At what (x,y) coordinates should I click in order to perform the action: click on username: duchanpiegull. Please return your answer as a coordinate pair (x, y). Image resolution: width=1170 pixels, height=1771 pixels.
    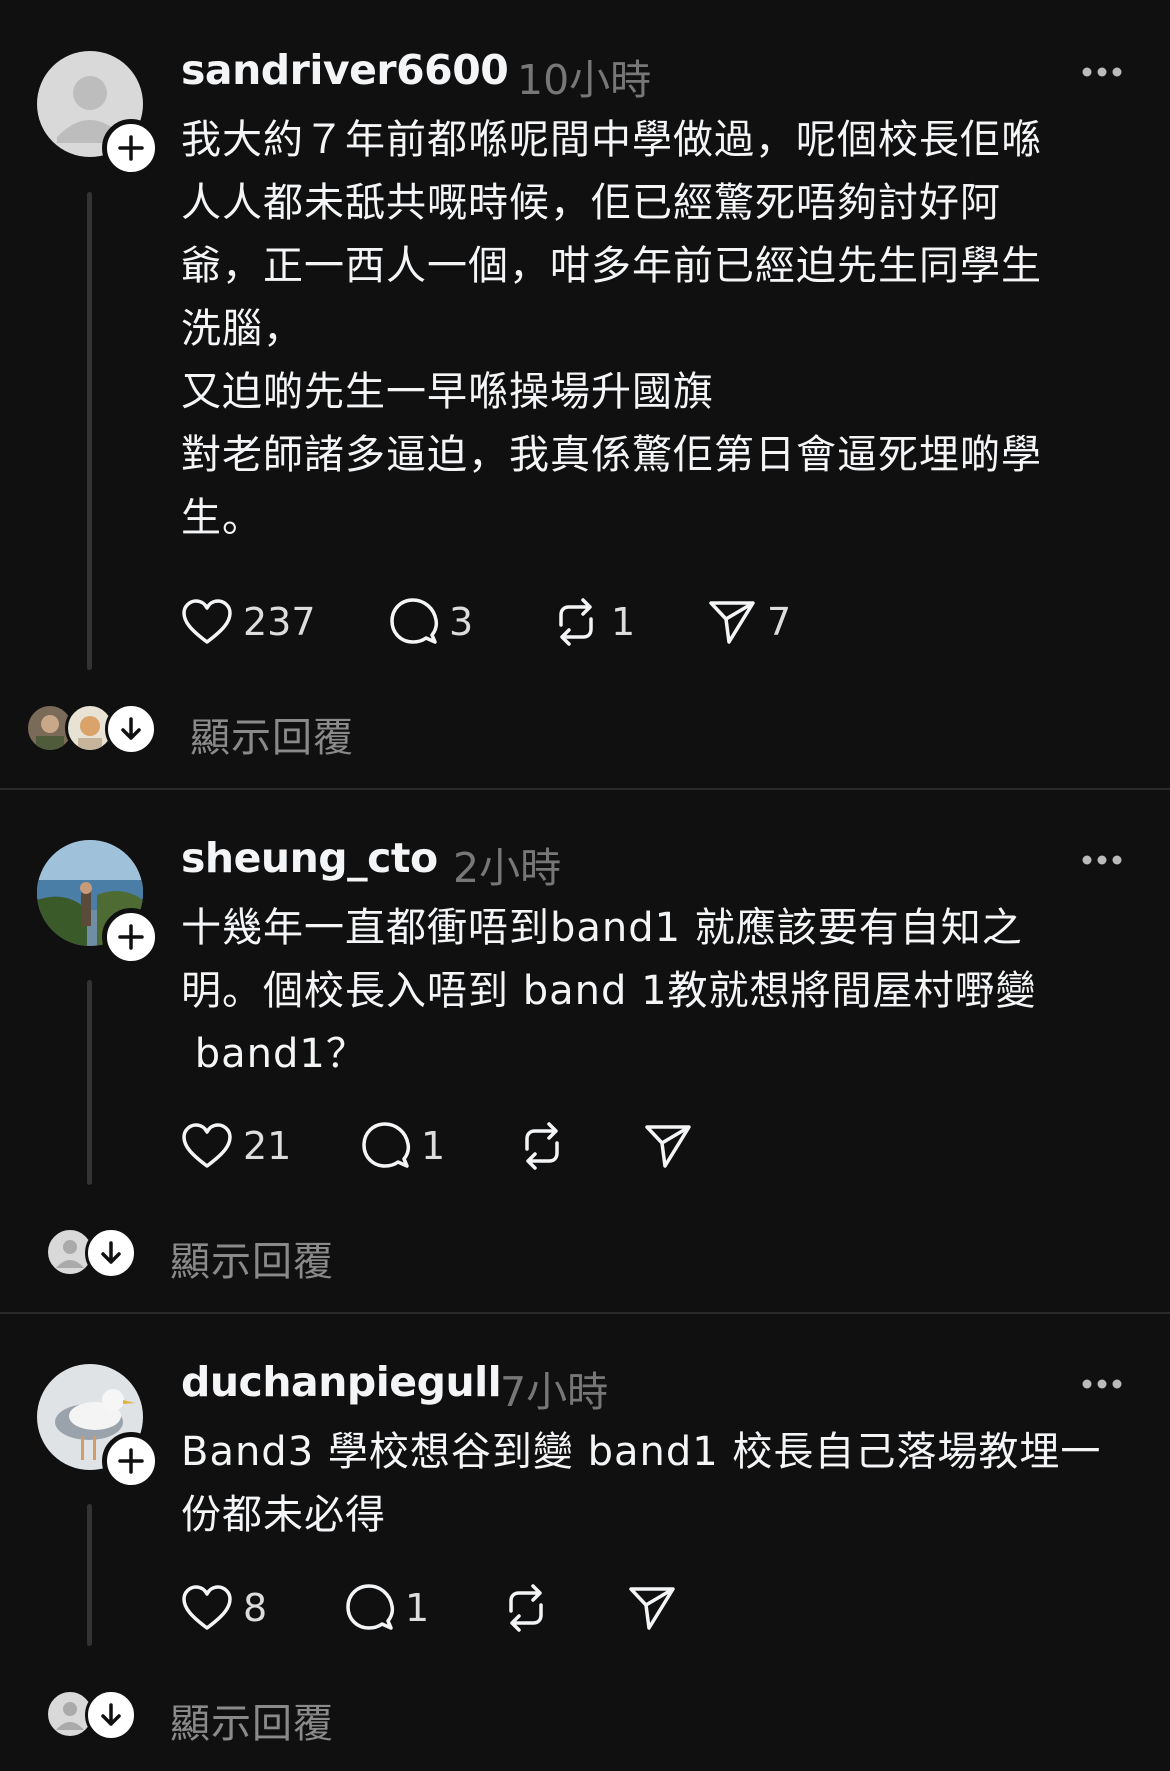
    Looking at the image, I should click on (341, 1382).